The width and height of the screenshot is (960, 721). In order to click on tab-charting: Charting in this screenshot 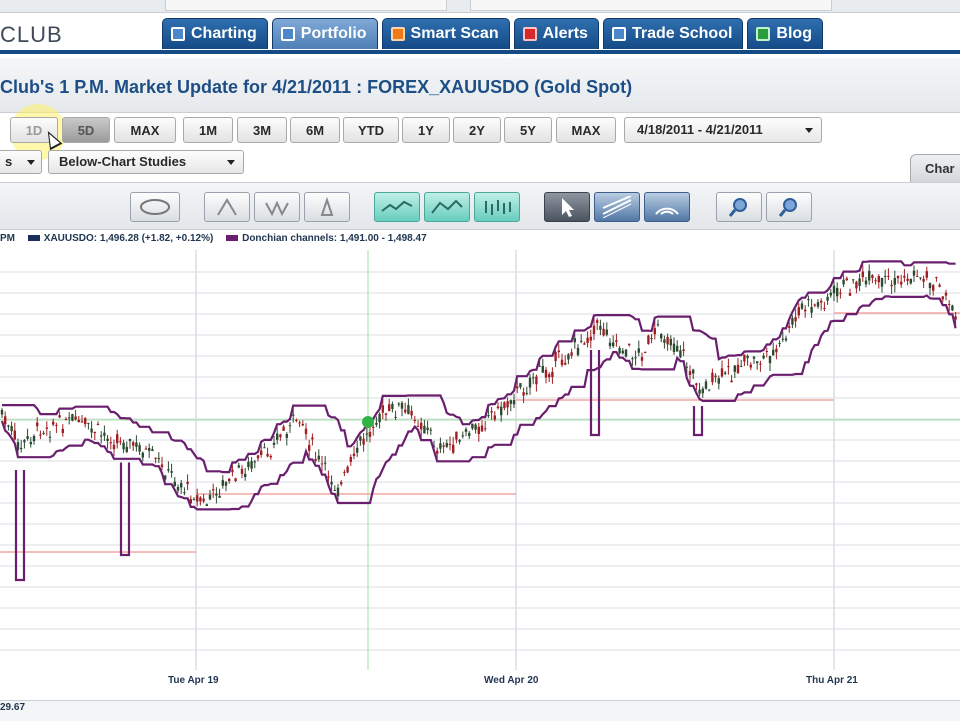, I will do `click(215, 33)`.